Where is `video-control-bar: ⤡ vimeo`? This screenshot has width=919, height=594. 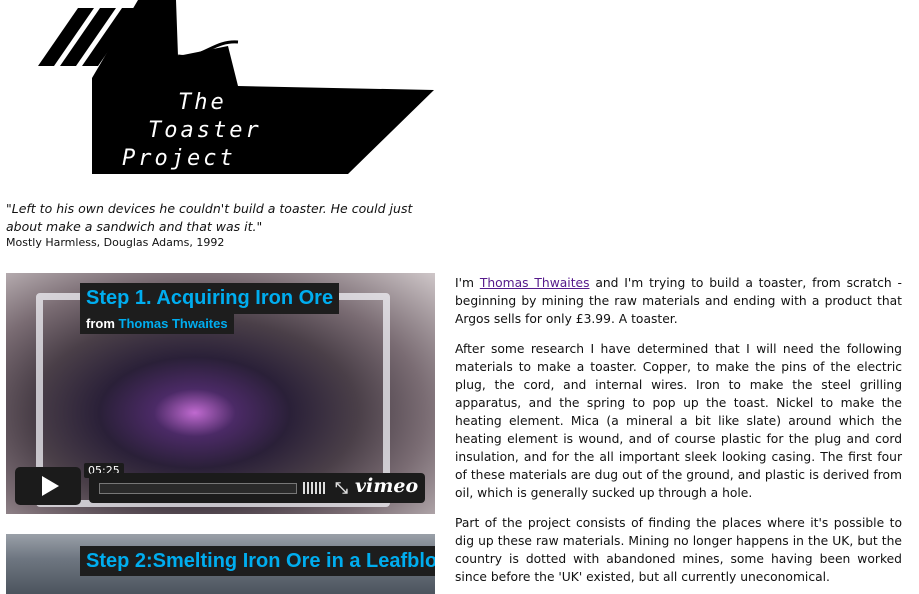 video-control-bar: ⤡ vimeo is located at coordinates (257, 488).